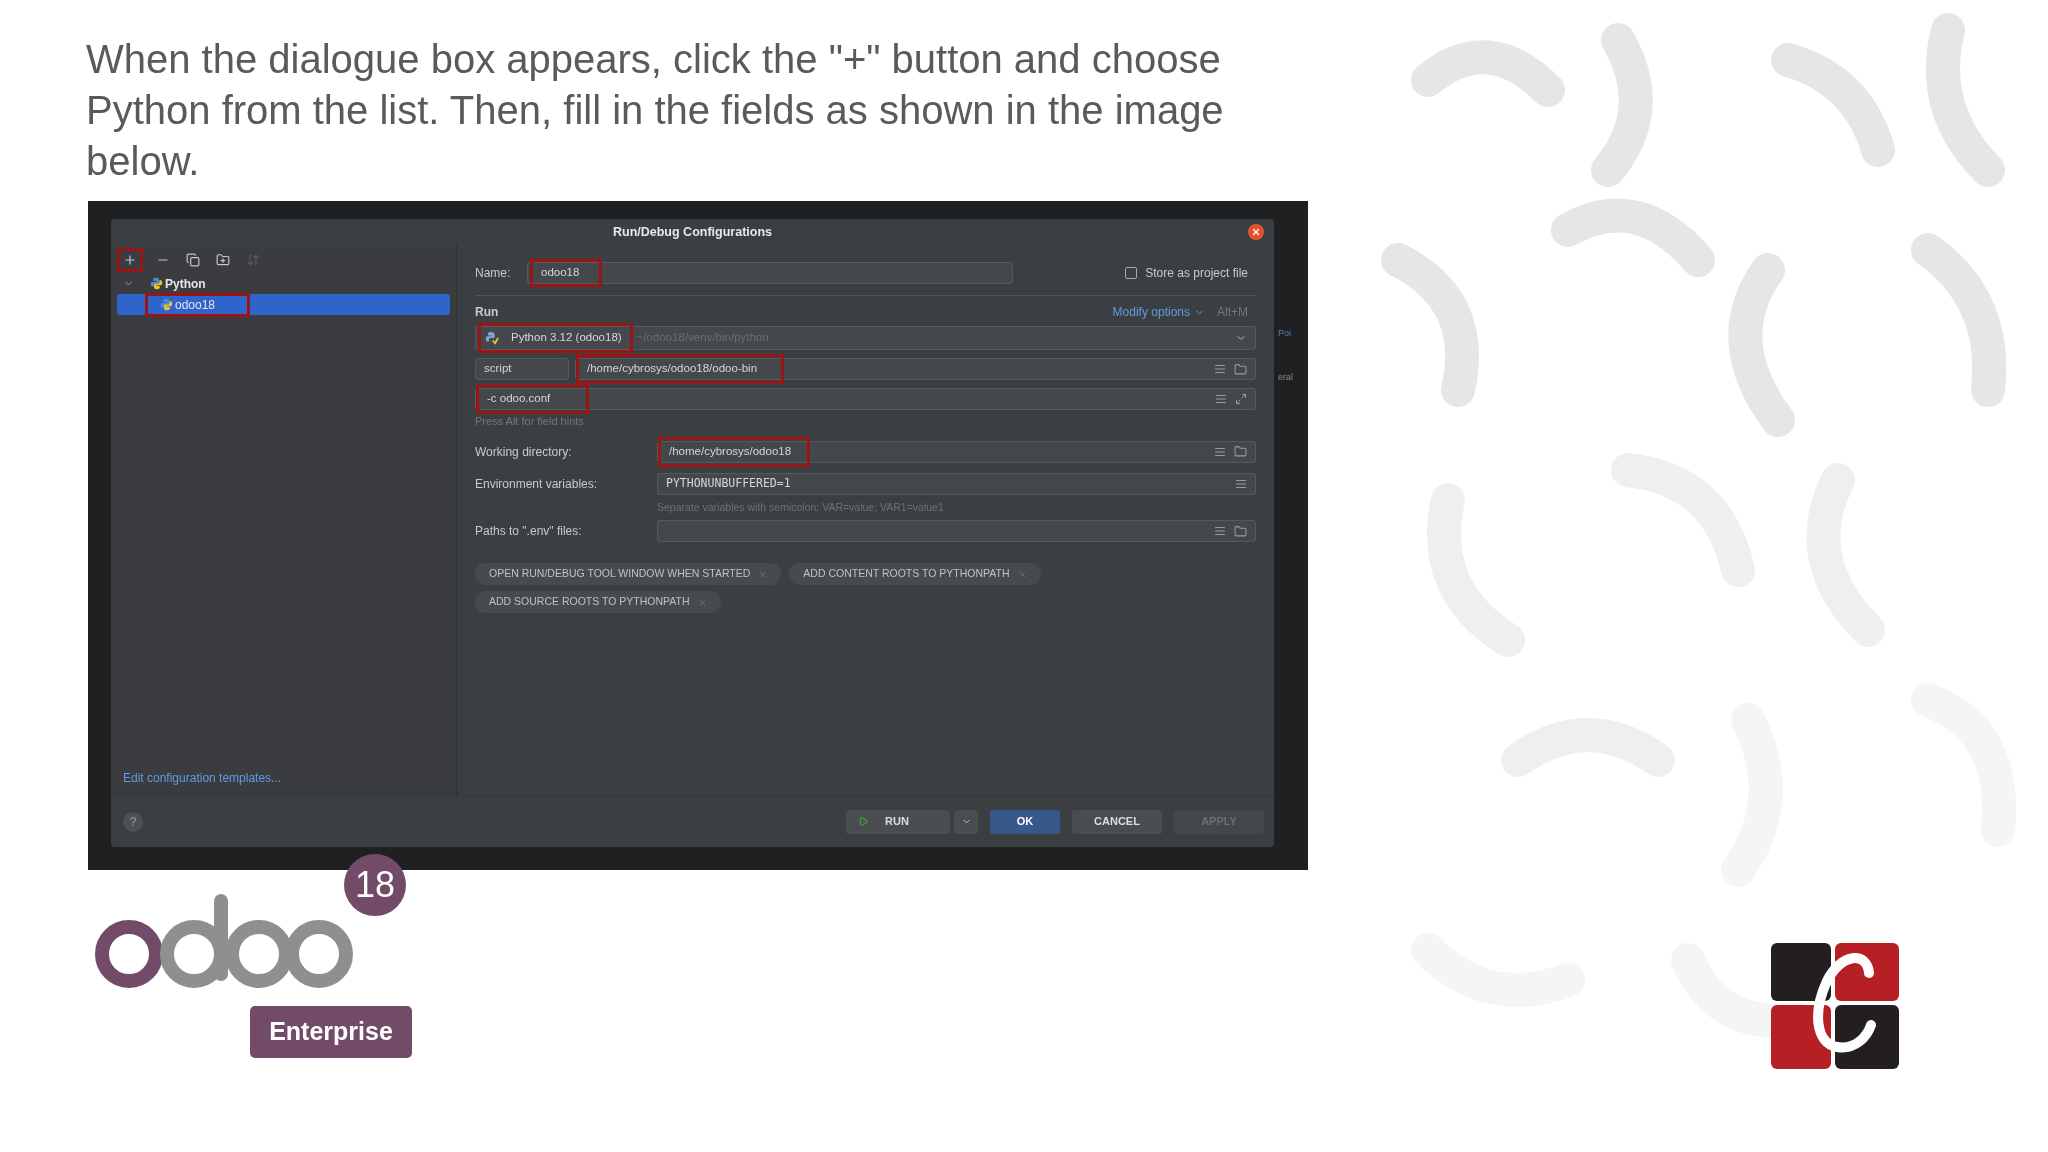 The image size is (2048, 1152). What do you see at coordinates (493, 273) in the screenshot?
I see `field-label: Name:` at bounding box center [493, 273].